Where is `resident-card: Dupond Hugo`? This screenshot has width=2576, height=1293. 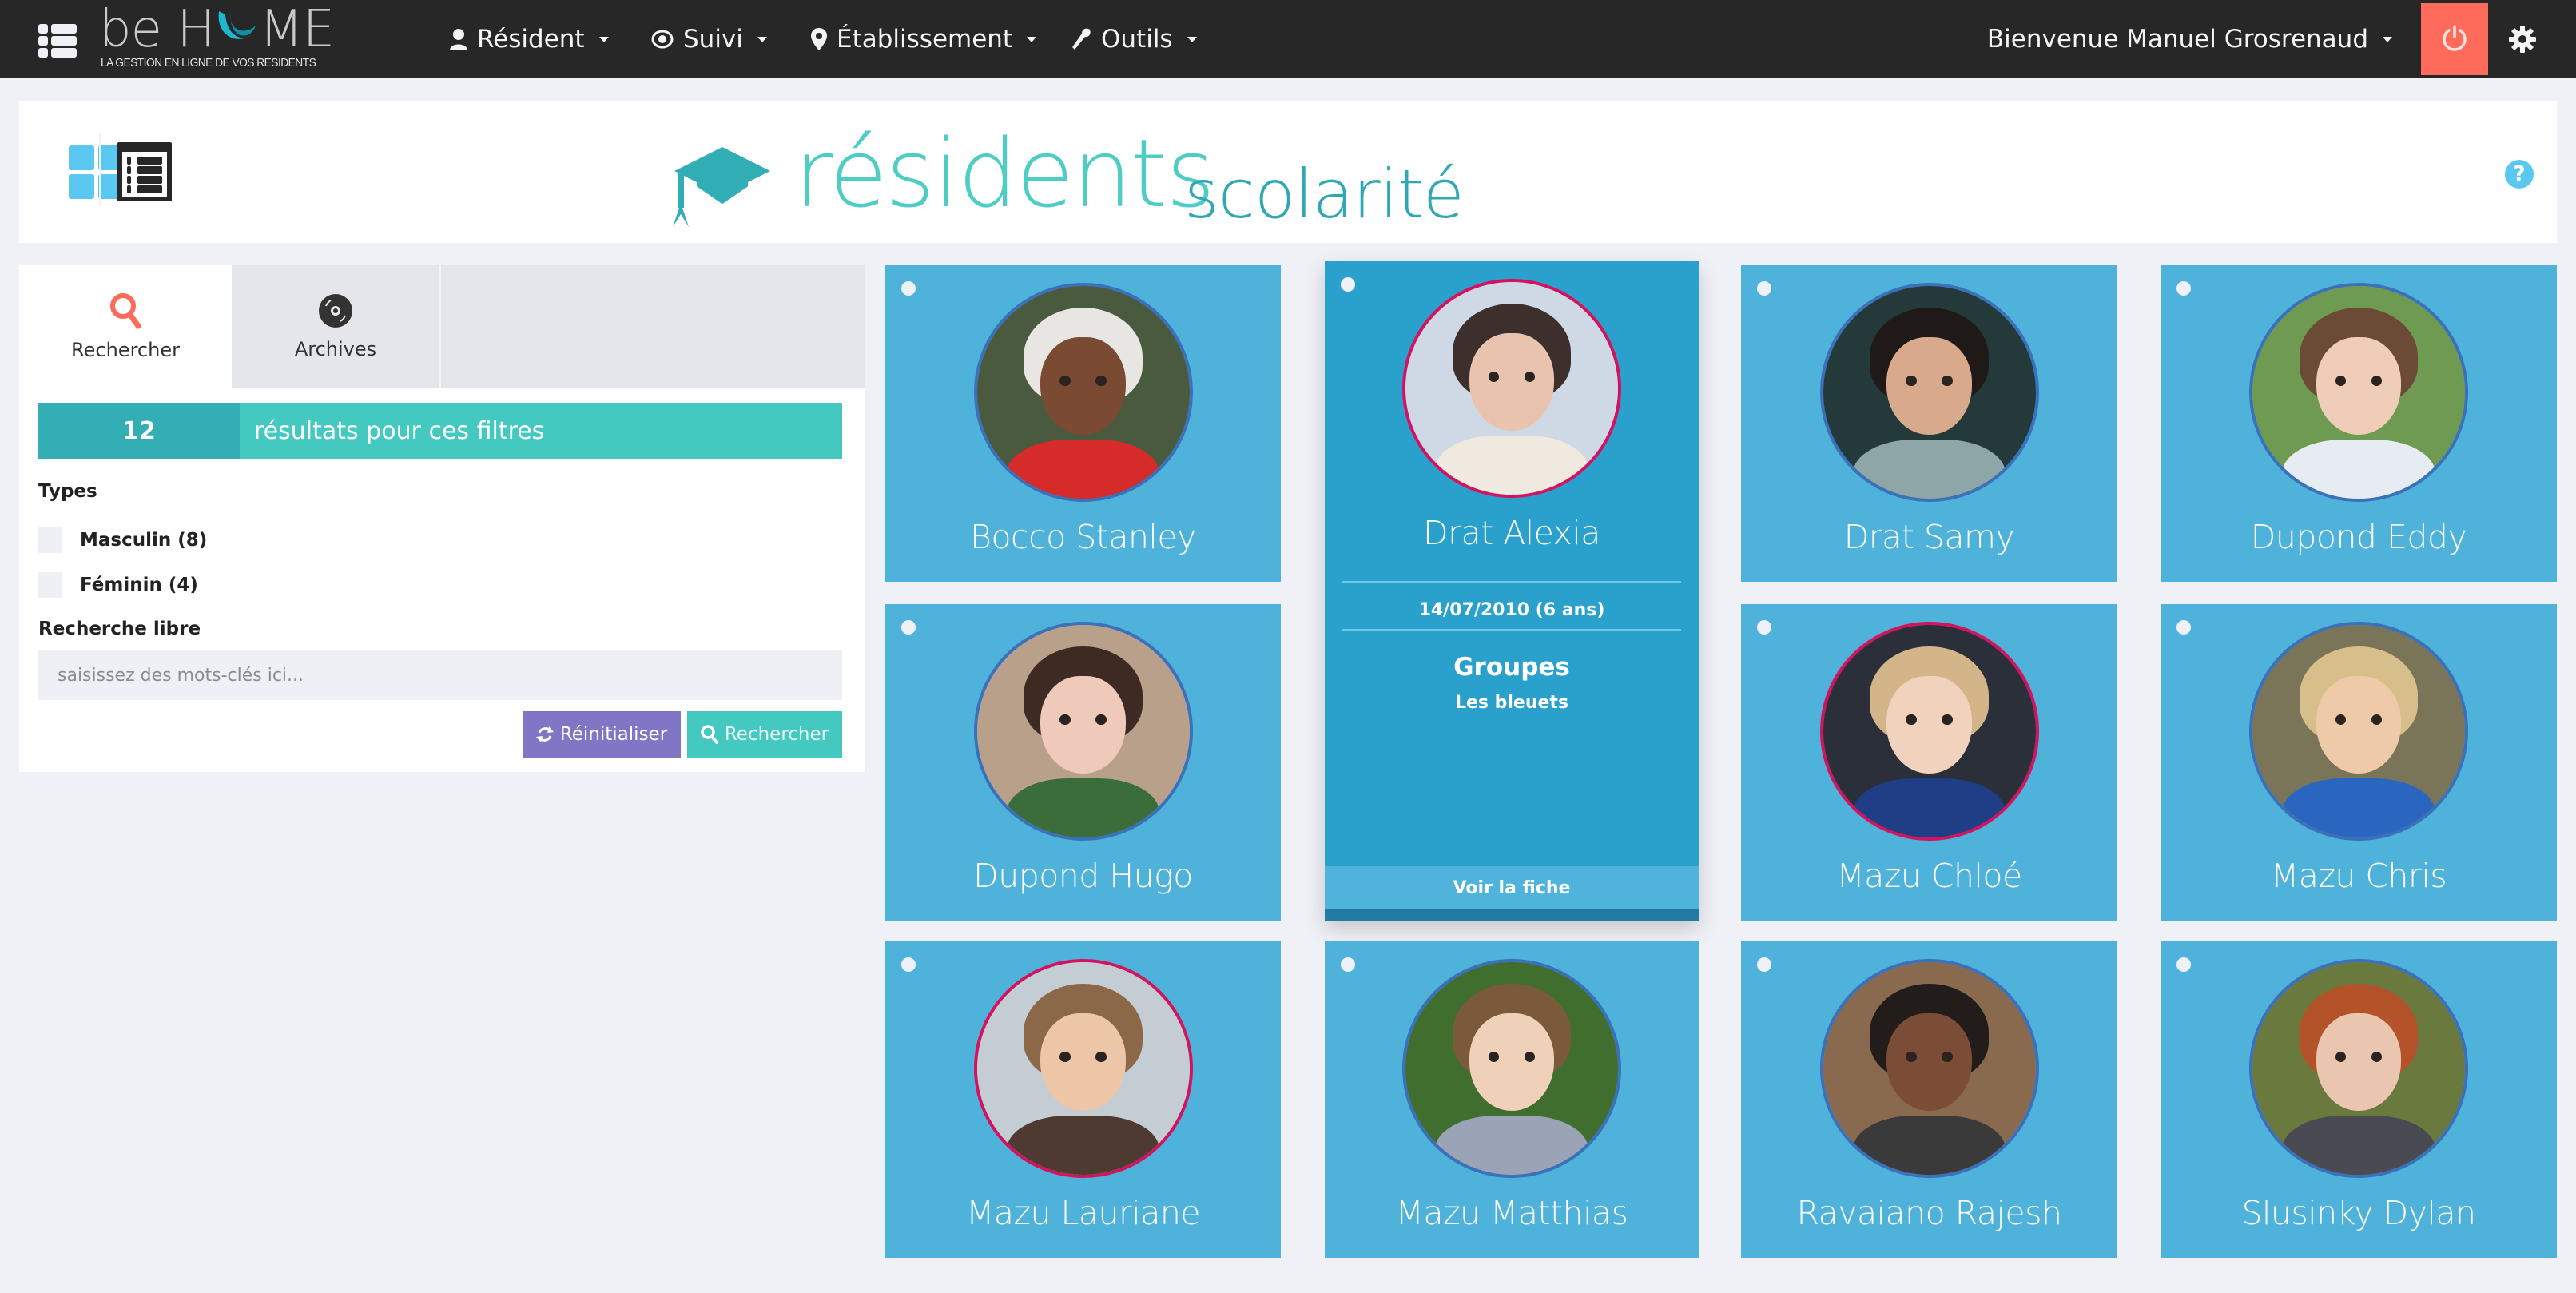
resident-card: Dupond Hugo is located at coordinates (1083, 762).